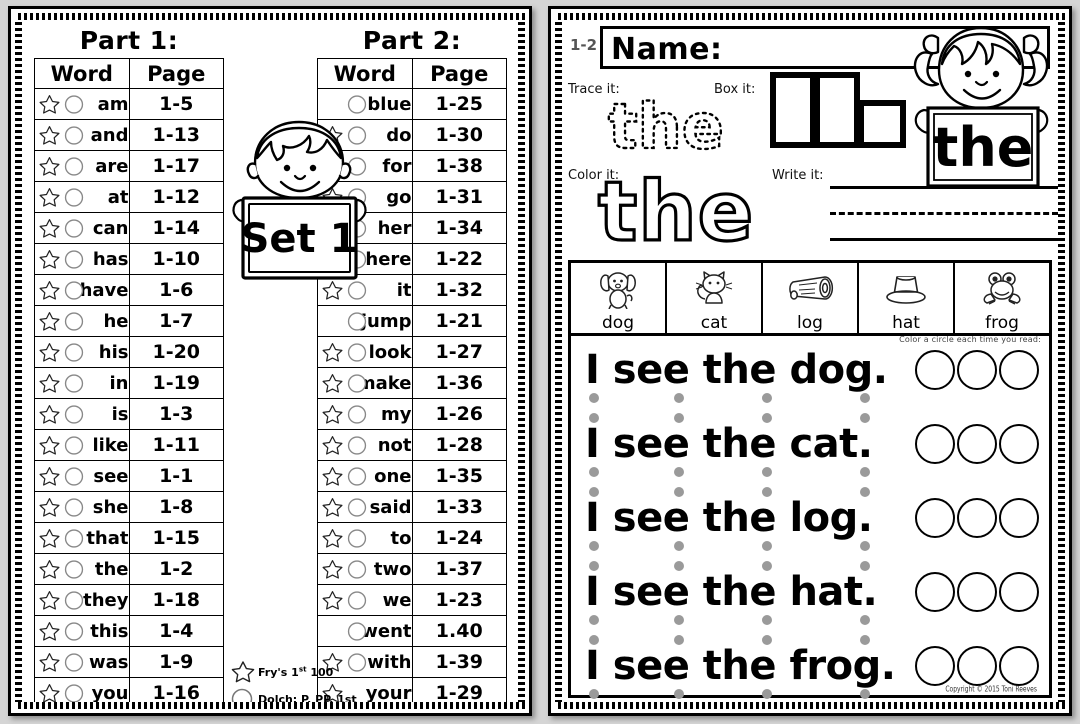 The height and width of the screenshot is (724, 1080). I want to click on color-word-outline: the, so click(675, 212).